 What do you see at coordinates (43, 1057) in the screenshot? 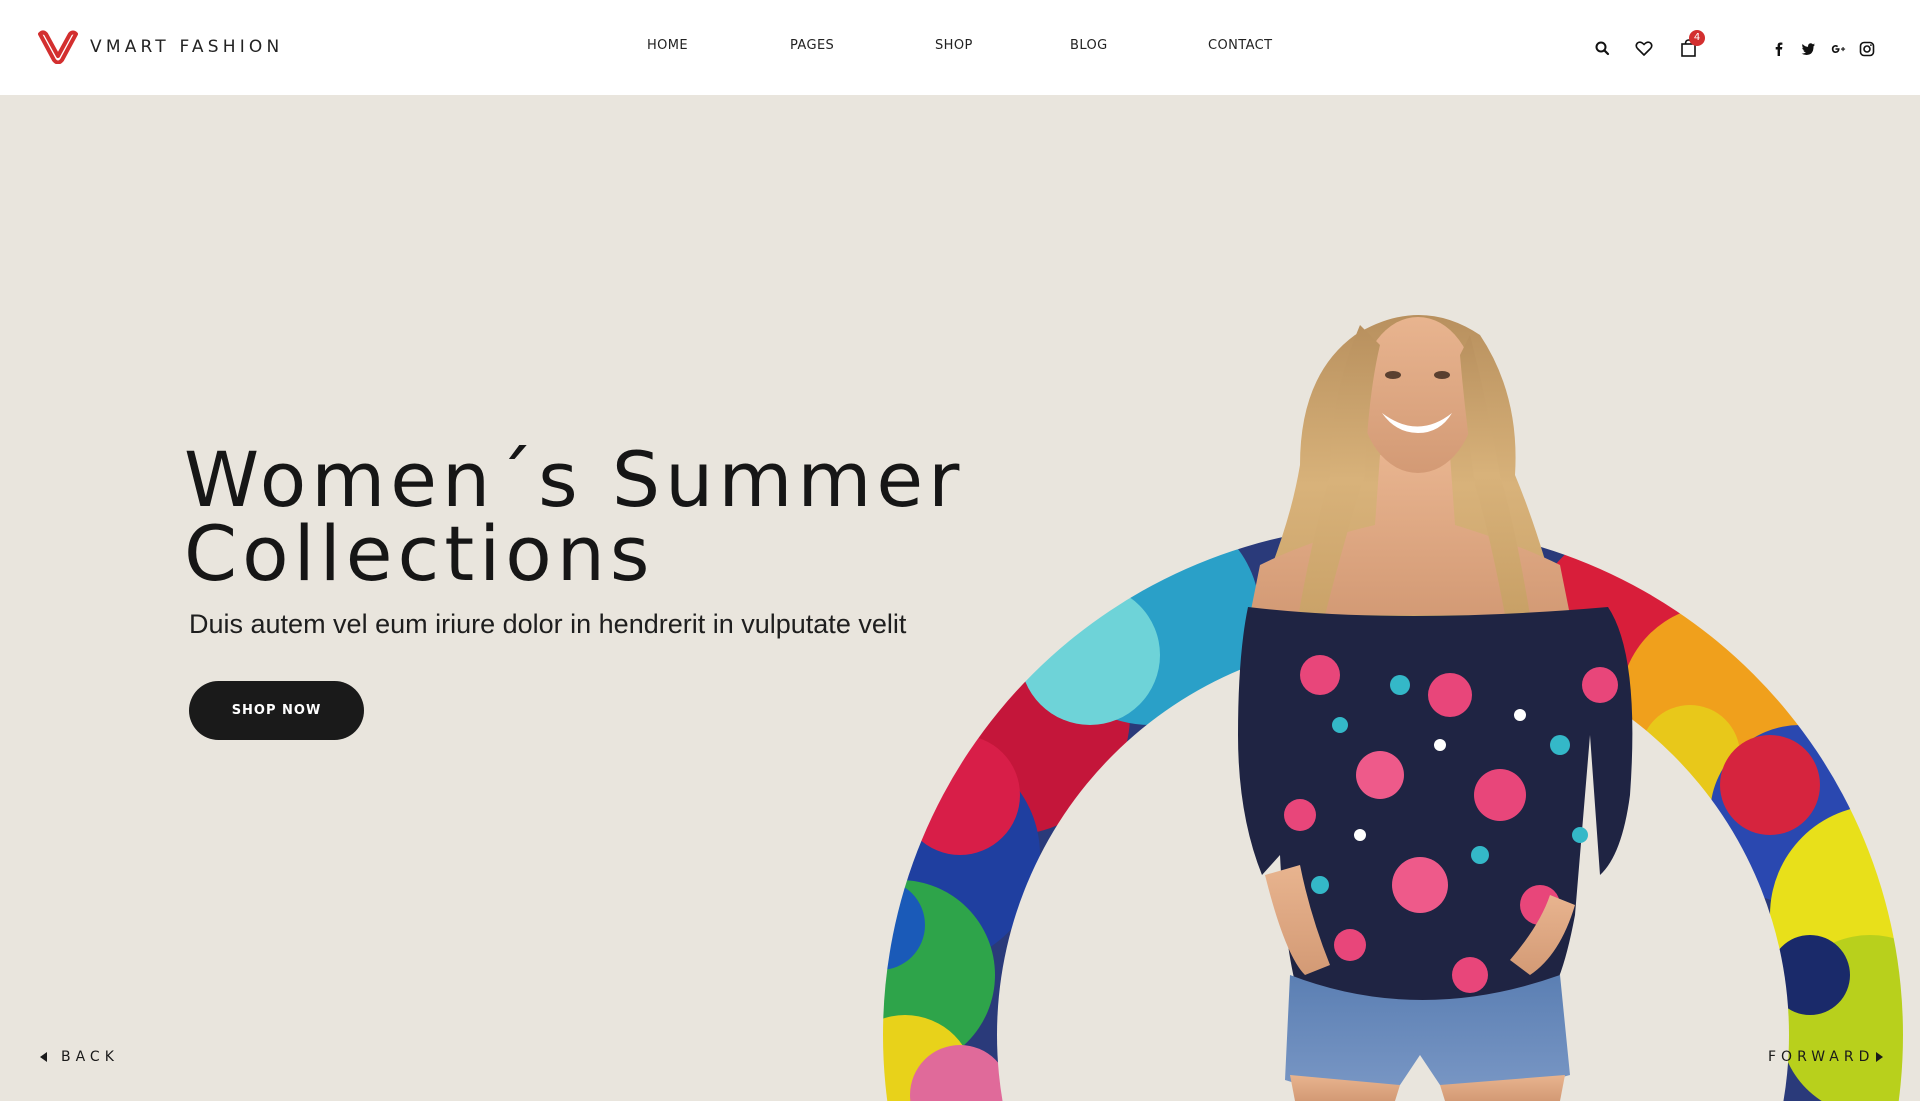
I see `caret-left-icon` at bounding box center [43, 1057].